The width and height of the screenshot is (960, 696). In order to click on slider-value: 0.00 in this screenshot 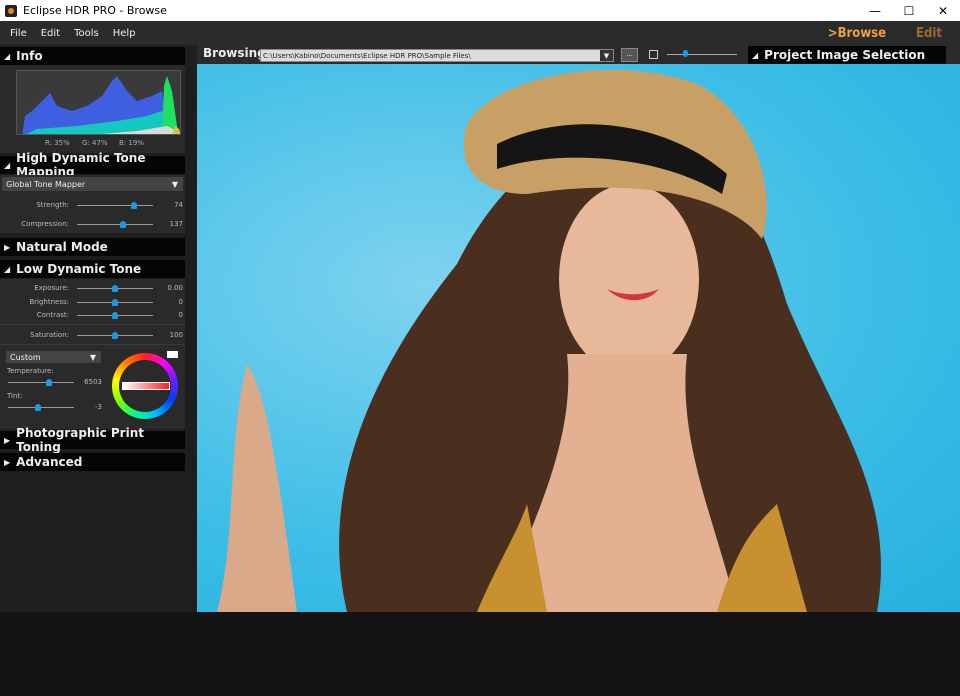, I will do `click(175, 288)`.